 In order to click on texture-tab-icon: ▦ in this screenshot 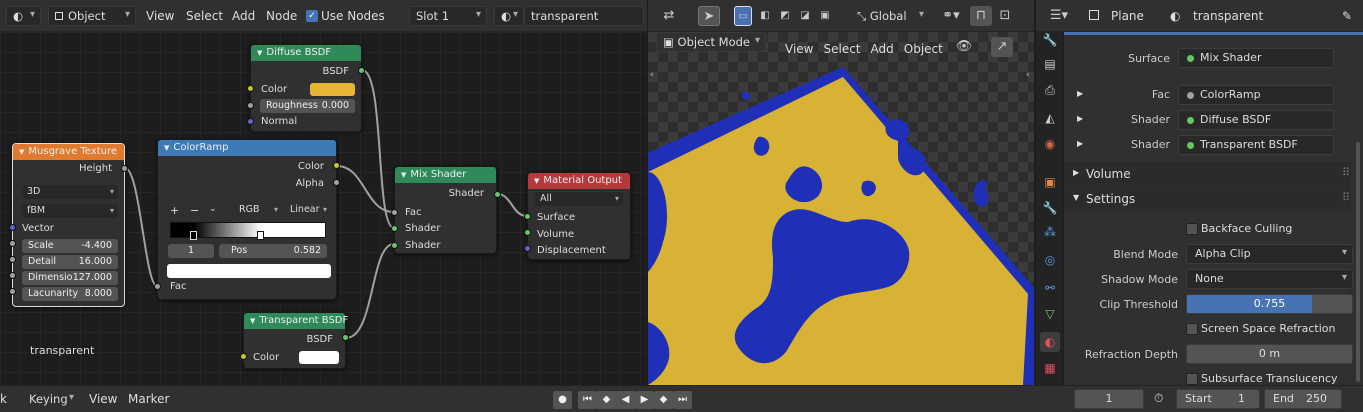, I will do `click(1050, 368)`.